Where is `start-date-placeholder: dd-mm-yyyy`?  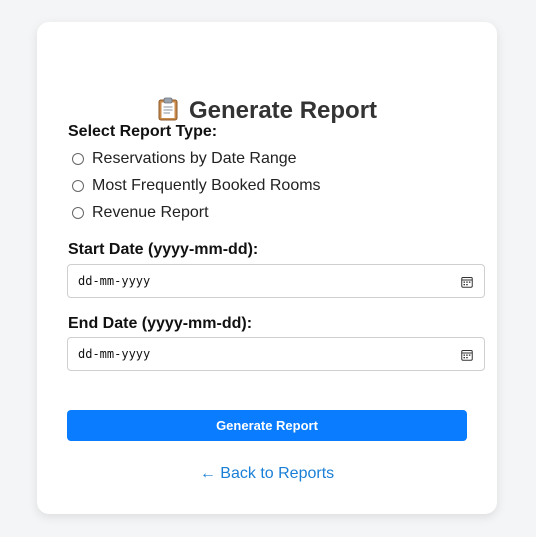
start-date-placeholder: dd-mm-yyyy is located at coordinates (114, 281).